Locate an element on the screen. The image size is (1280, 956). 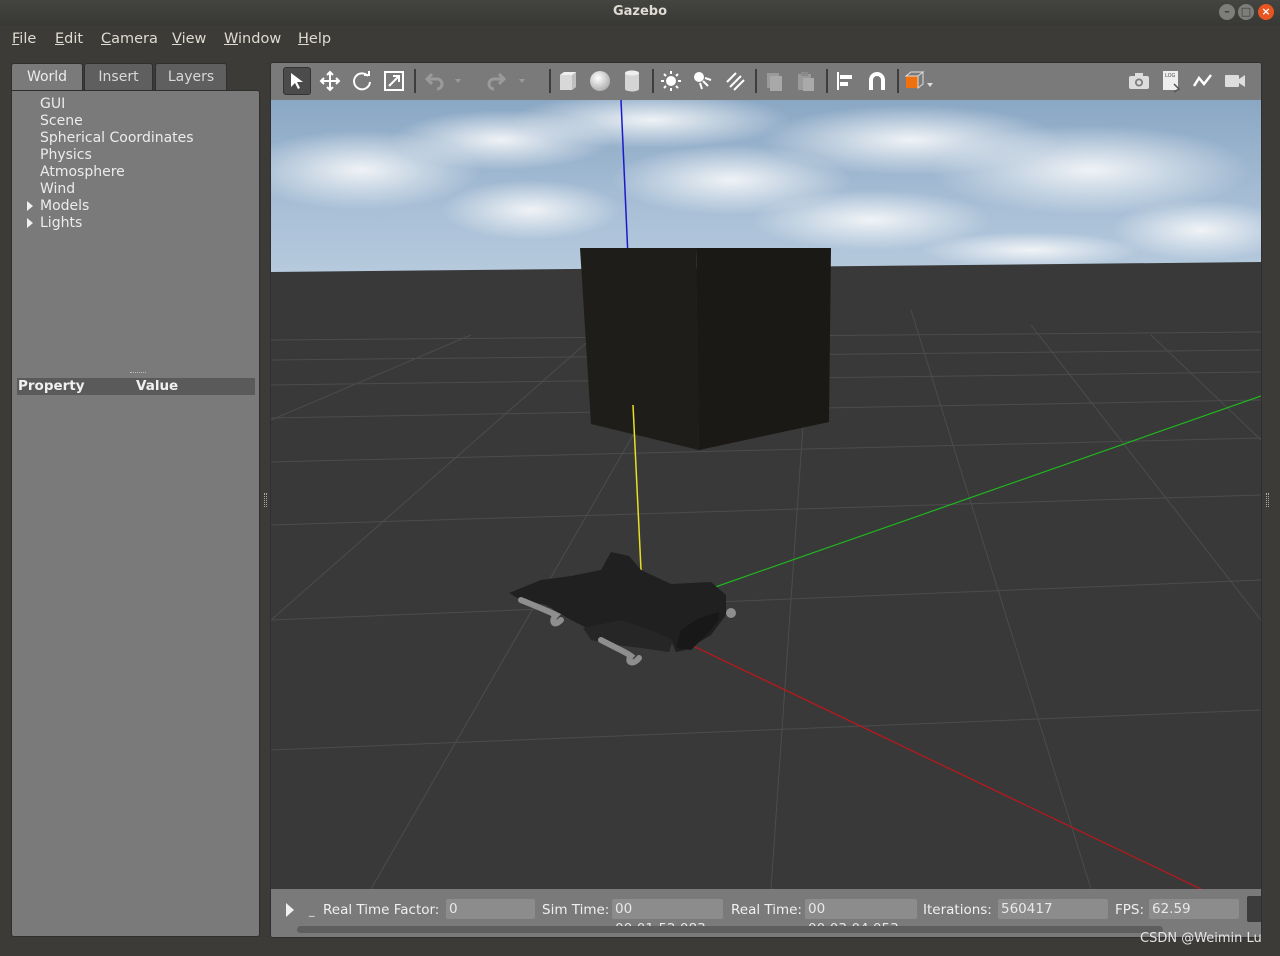
toolbar: LOG is located at coordinates (766, 81).